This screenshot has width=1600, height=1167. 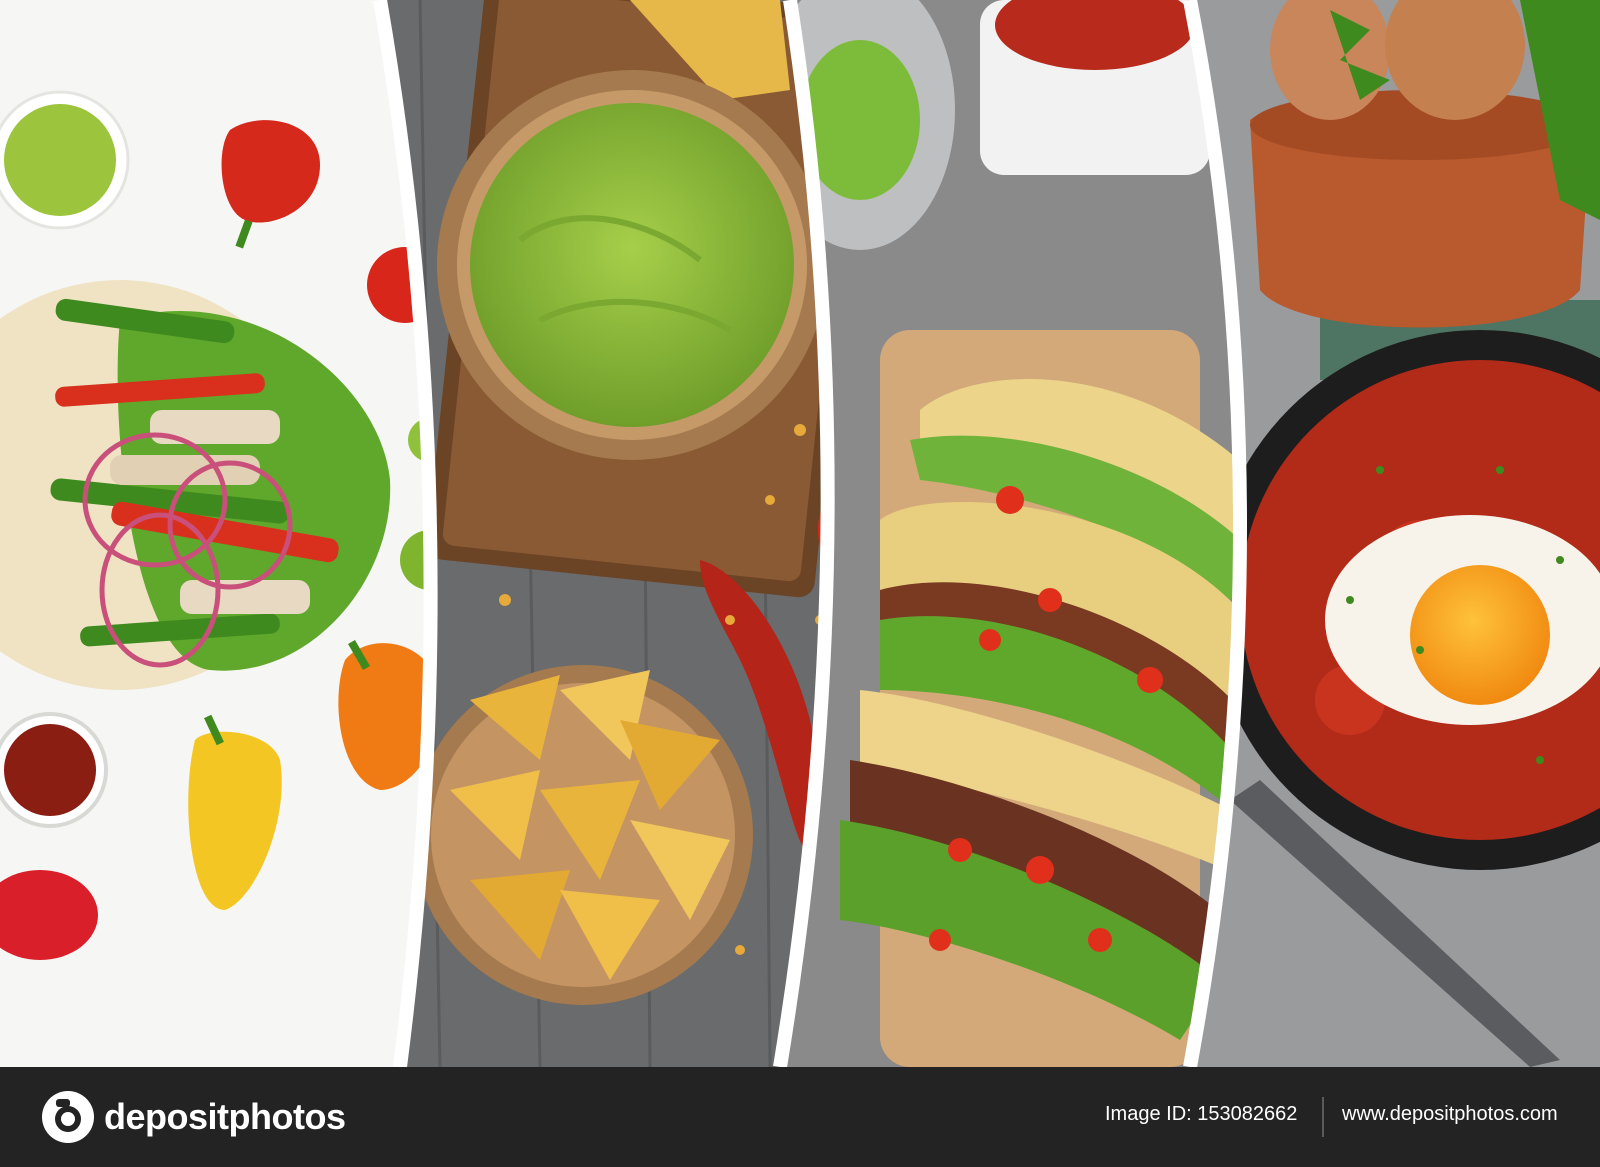 What do you see at coordinates (68, 1117) in the screenshot?
I see `camera-icon` at bounding box center [68, 1117].